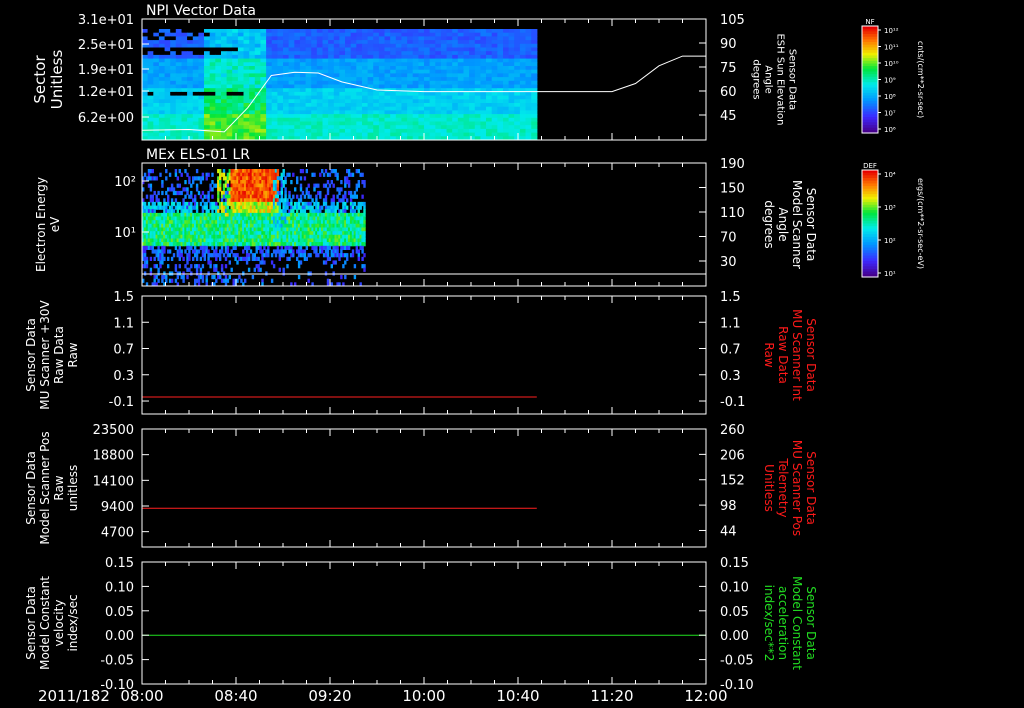 This screenshot has width=1024, height=708. What do you see at coordinates (728, 506) in the screenshot?
I see `y-right-tick-label: 98` at bounding box center [728, 506].